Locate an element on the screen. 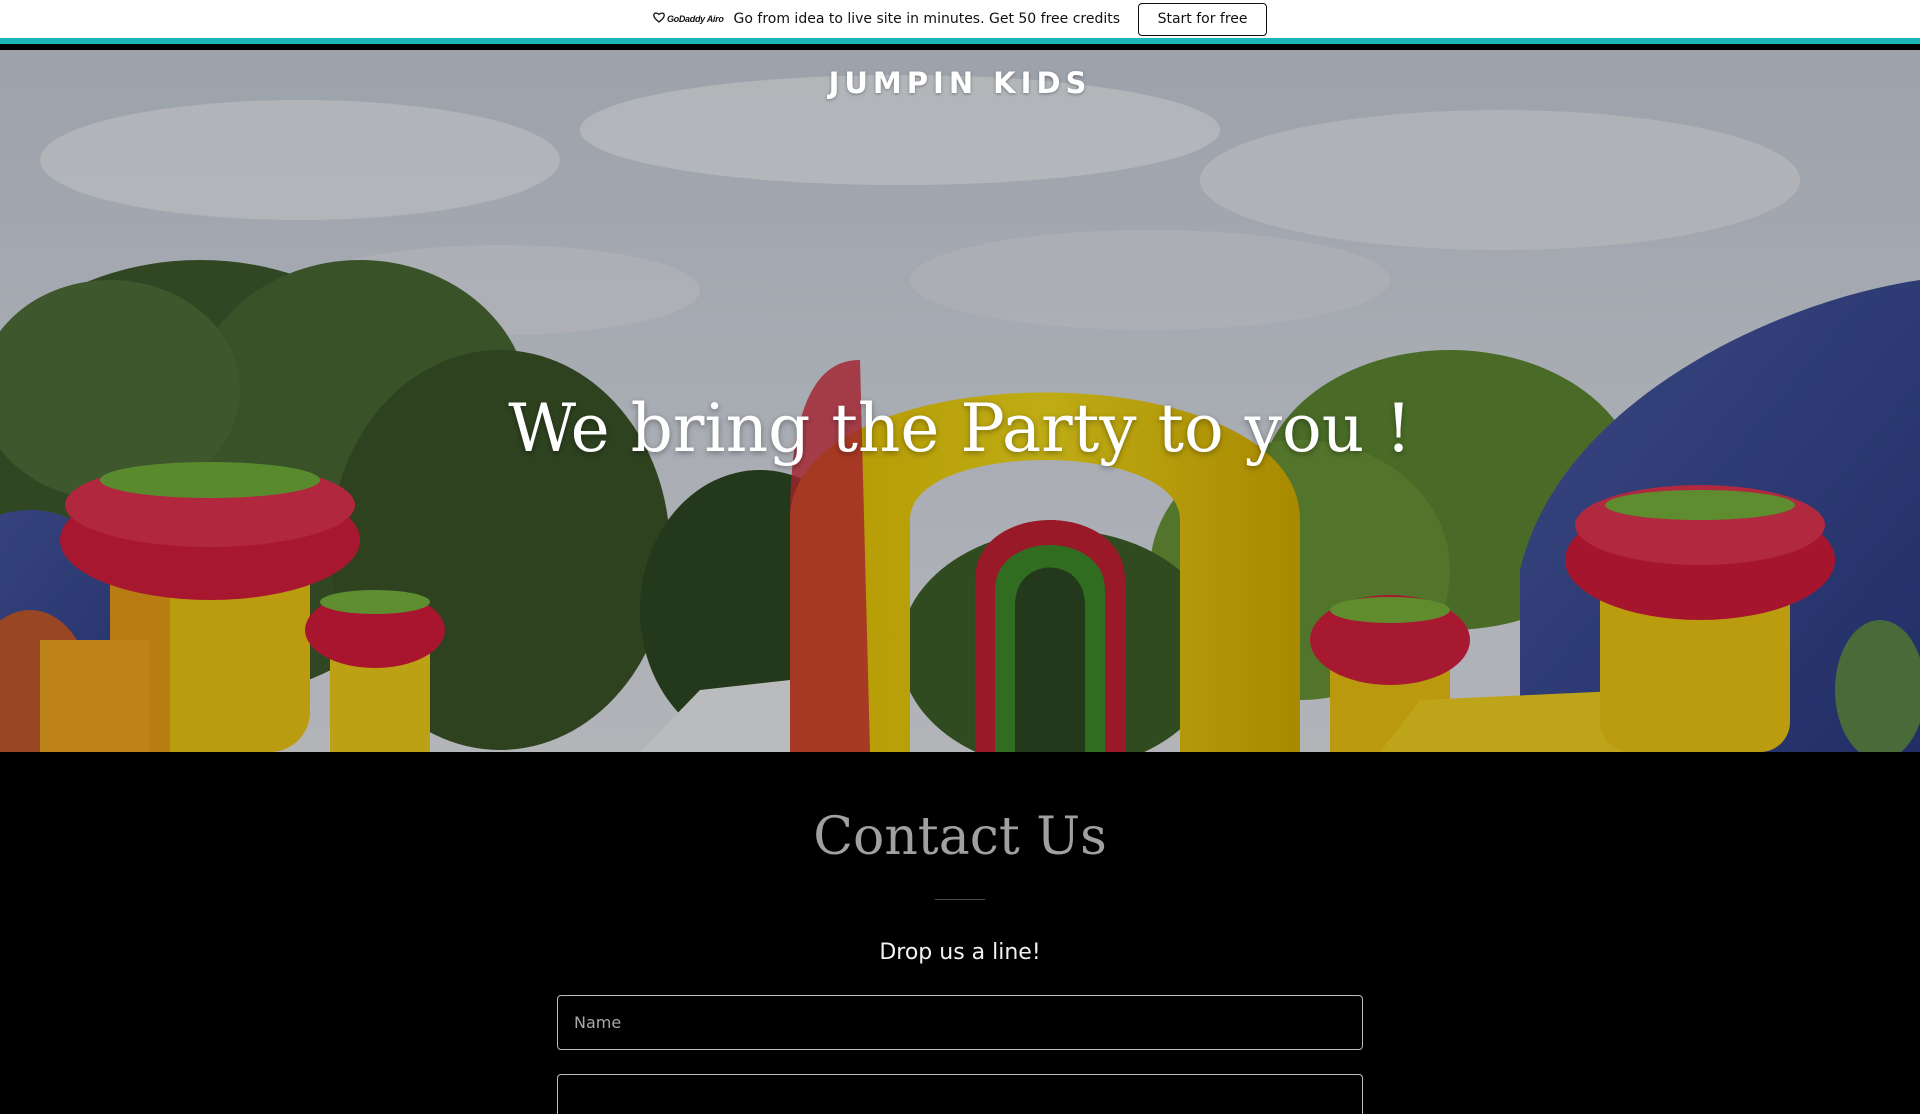  godaddy-heart-icon is located at coordinates (659, 19).